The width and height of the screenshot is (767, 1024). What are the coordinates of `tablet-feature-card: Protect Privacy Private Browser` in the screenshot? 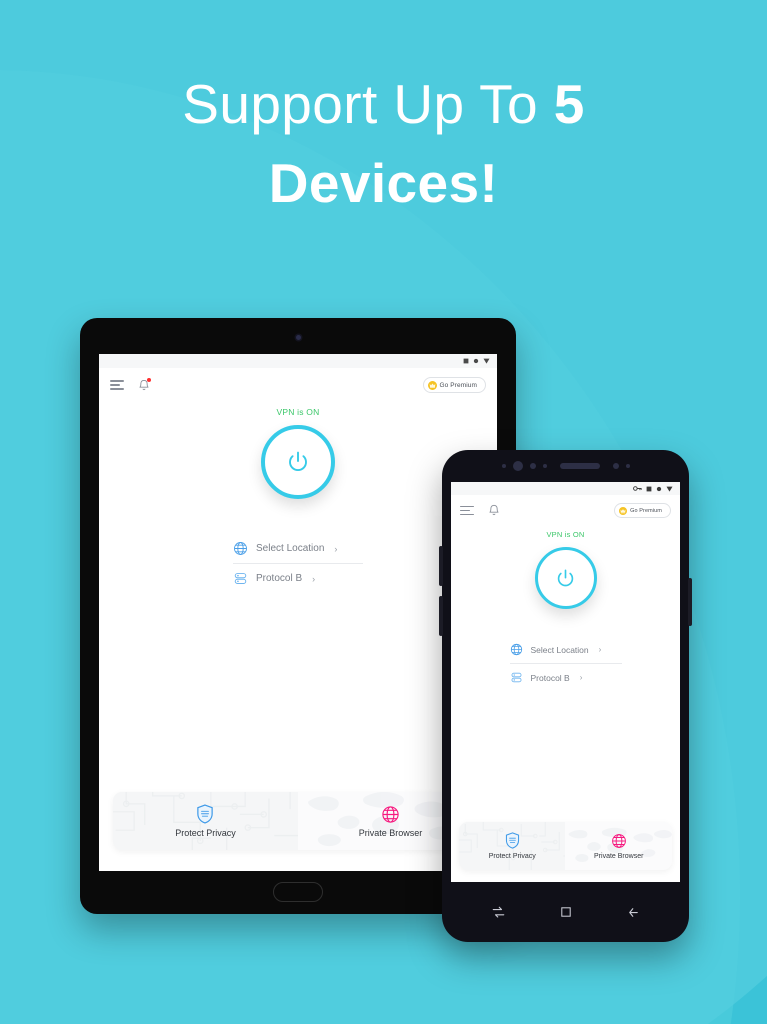 It's located at (298, 821).